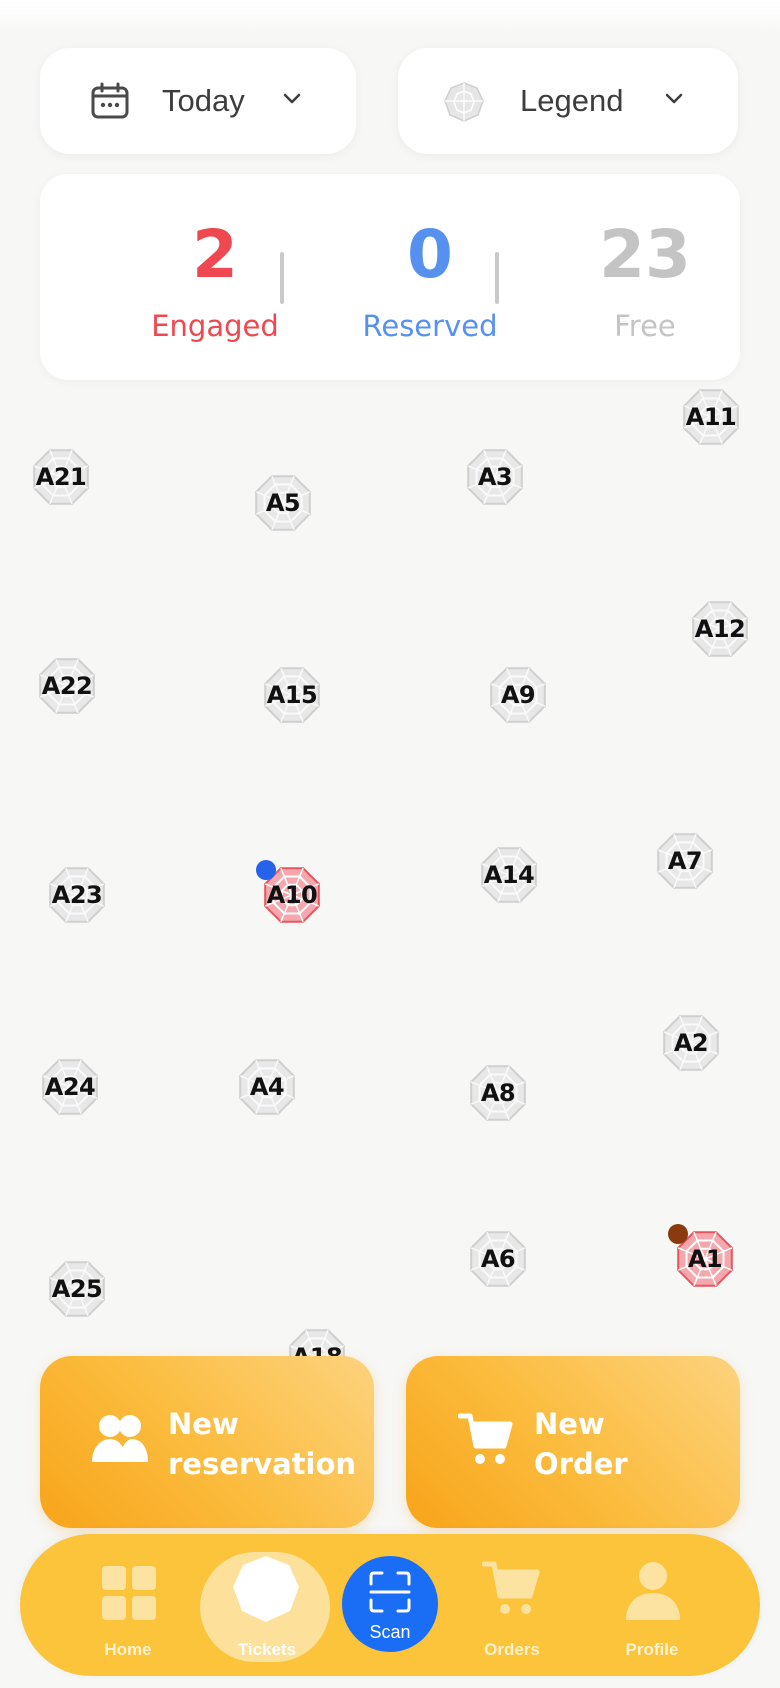 The width and height of the screenshot is (780, 1688). I want to click on umbrella-spot: A12, so click(720, 629).